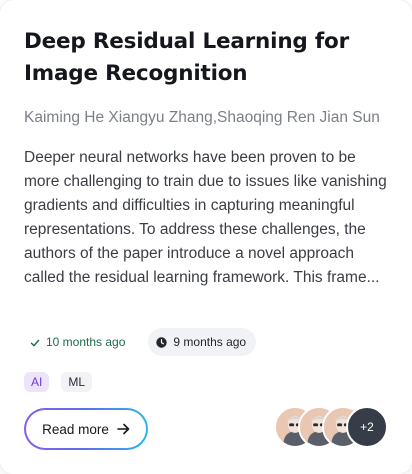  I want to click on check-icon, so click(35, 342).